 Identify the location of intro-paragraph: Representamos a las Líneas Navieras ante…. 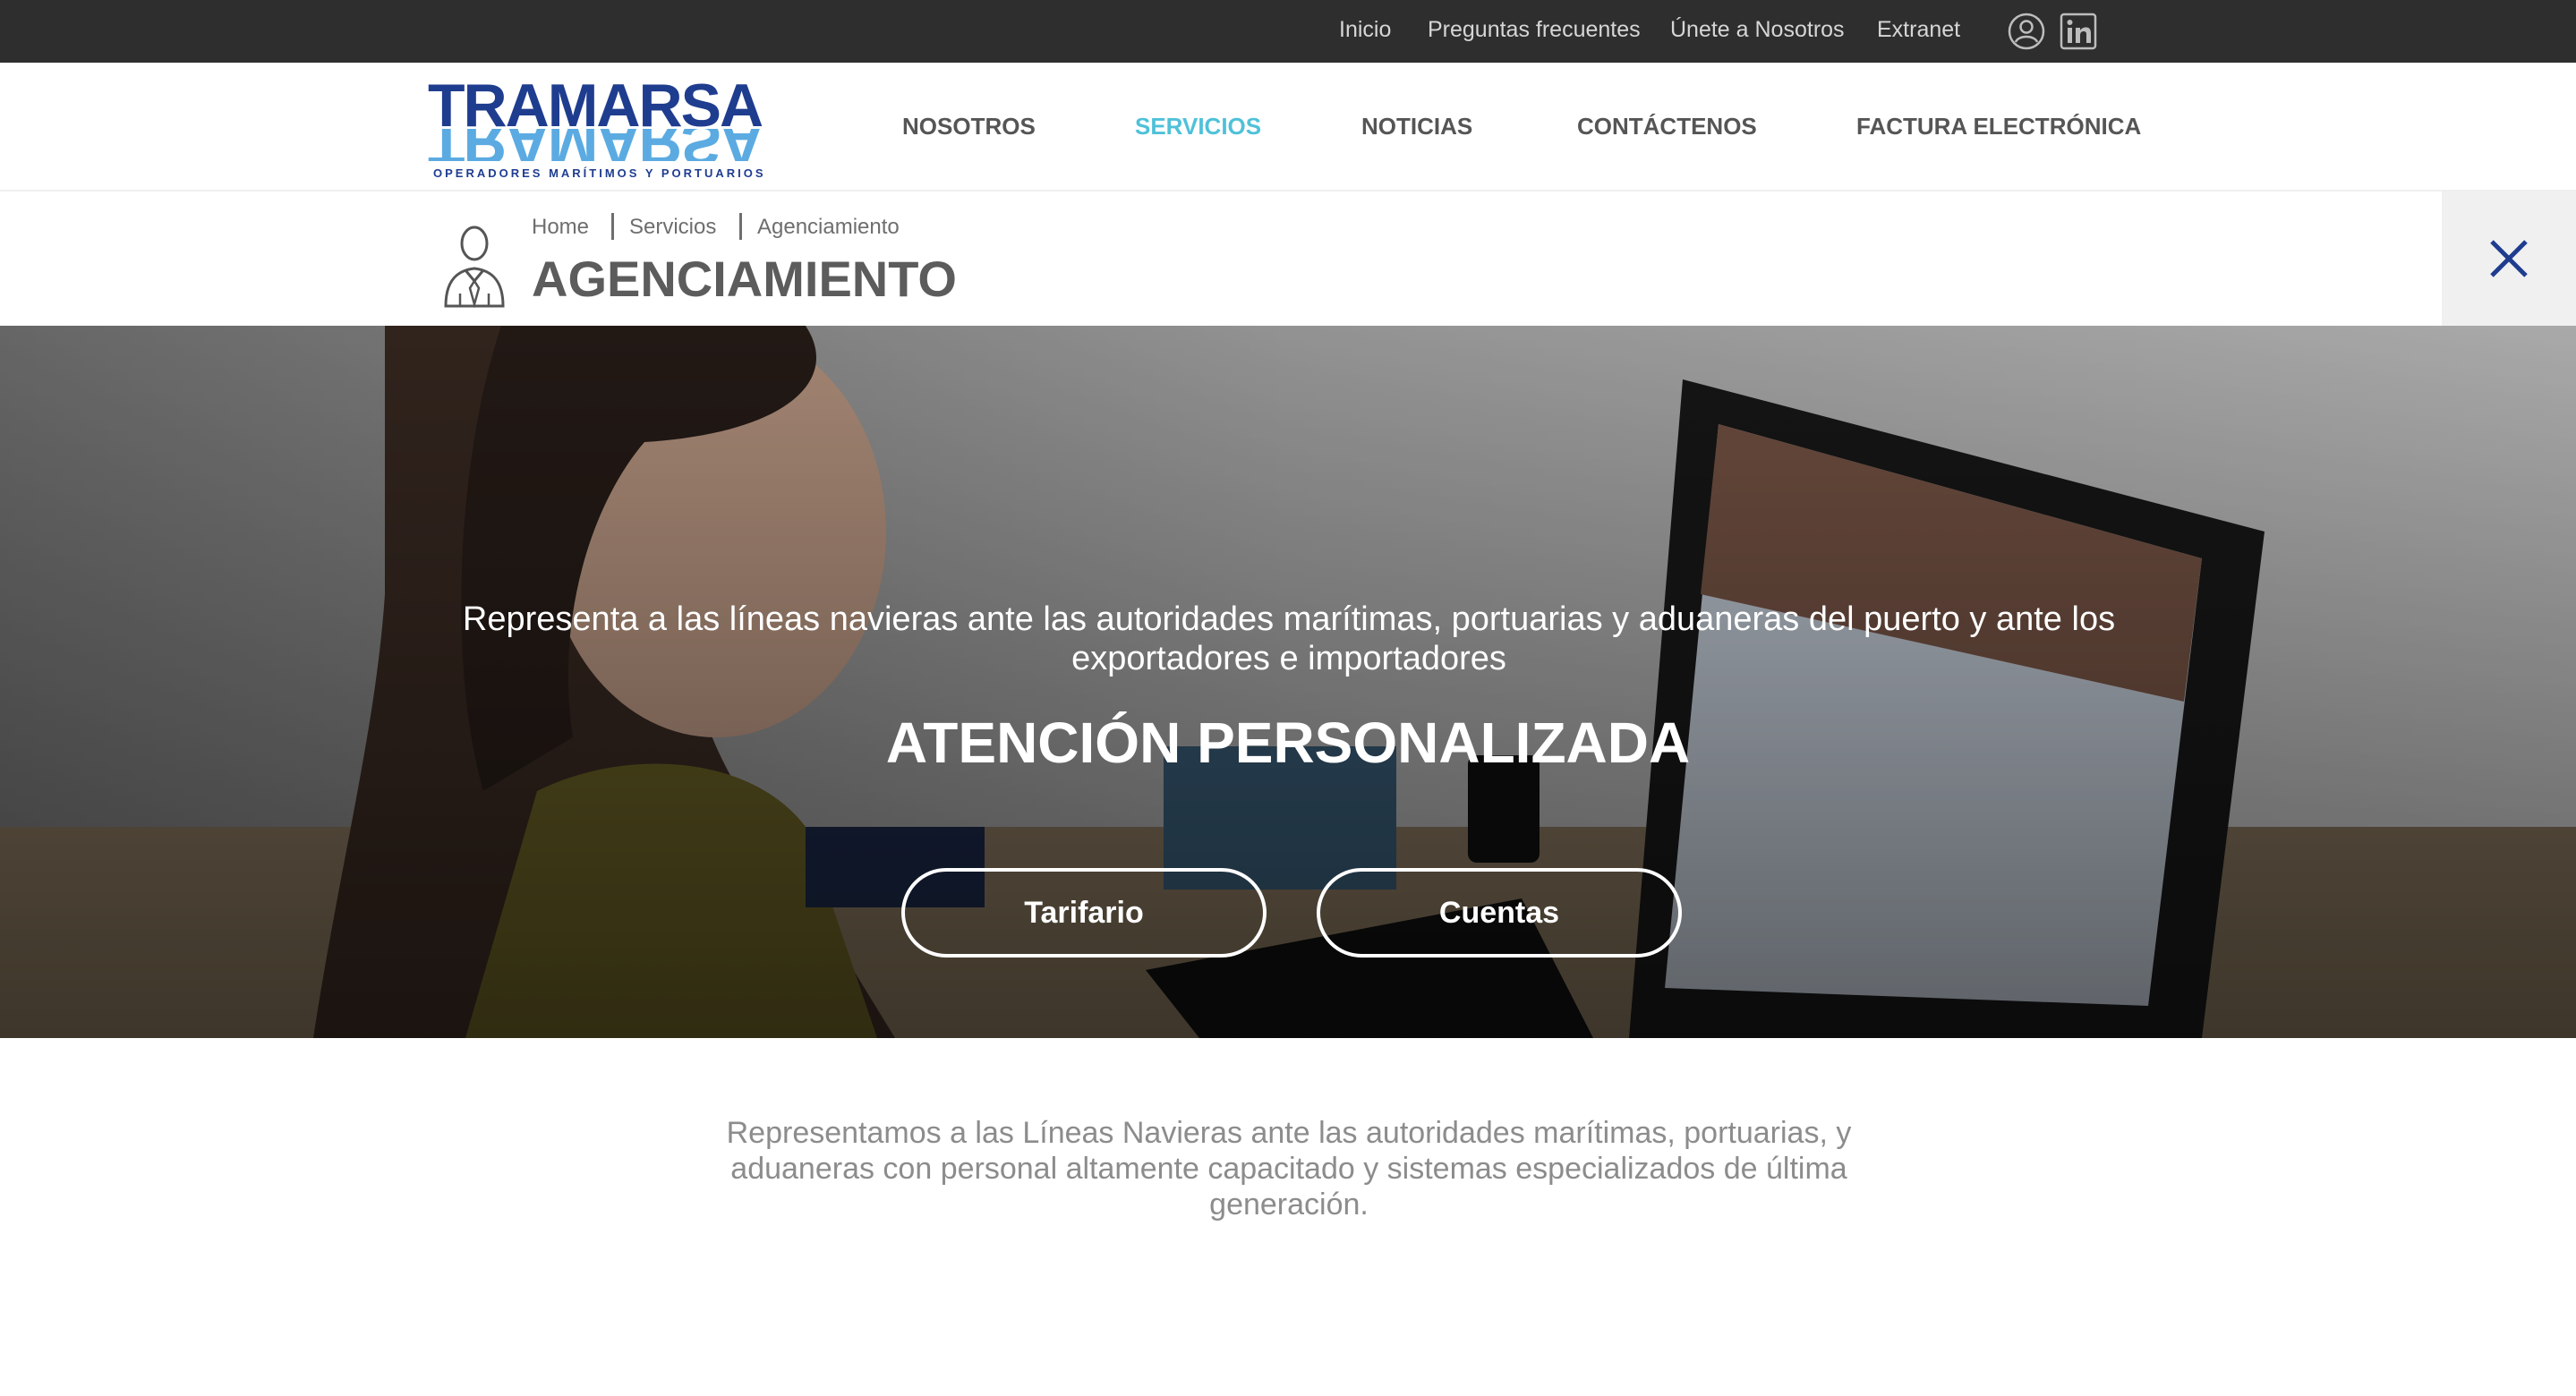
(1289, 1169).